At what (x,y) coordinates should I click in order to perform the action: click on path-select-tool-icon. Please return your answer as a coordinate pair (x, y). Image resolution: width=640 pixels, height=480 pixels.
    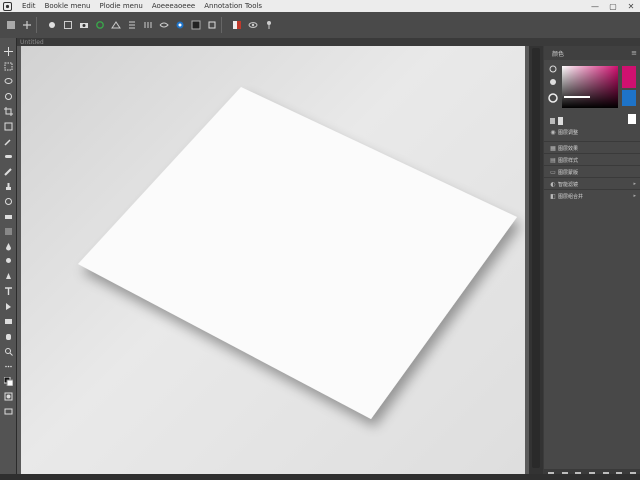
    Looking at the image, I should click on (8, 306).